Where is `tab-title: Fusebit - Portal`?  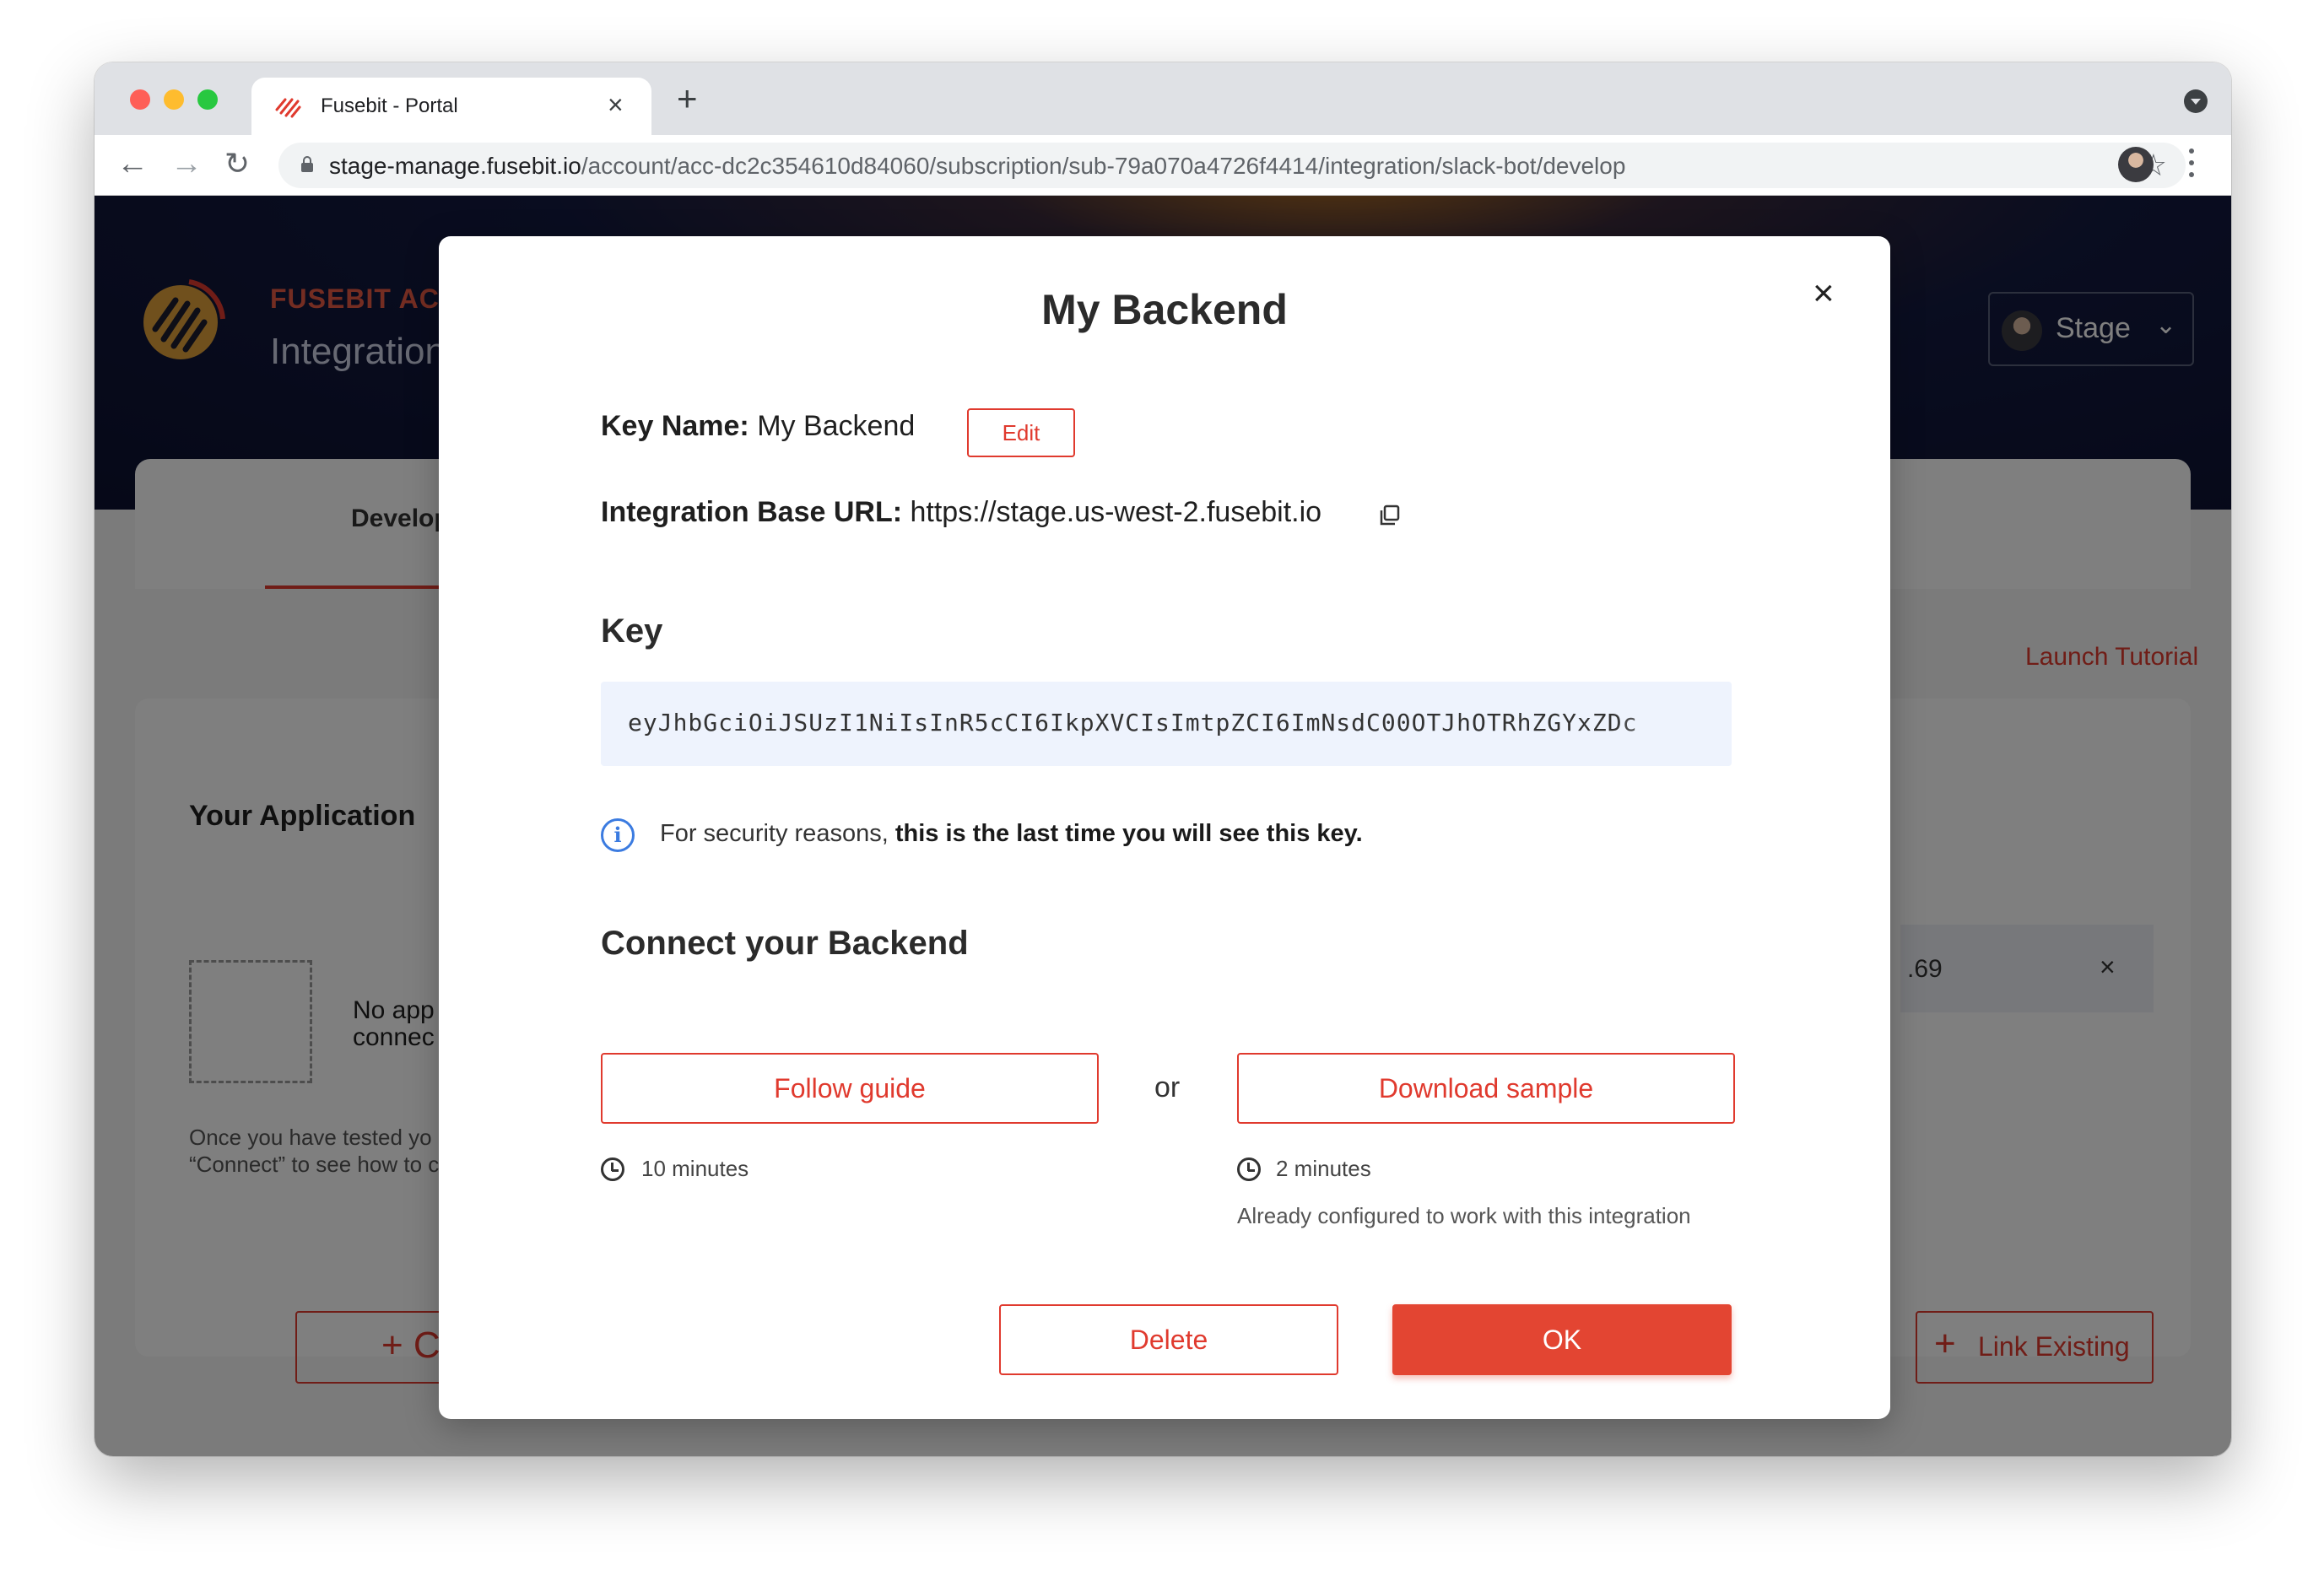 tab-title: Fusebit - Portal is located at coordinates (389, 105).